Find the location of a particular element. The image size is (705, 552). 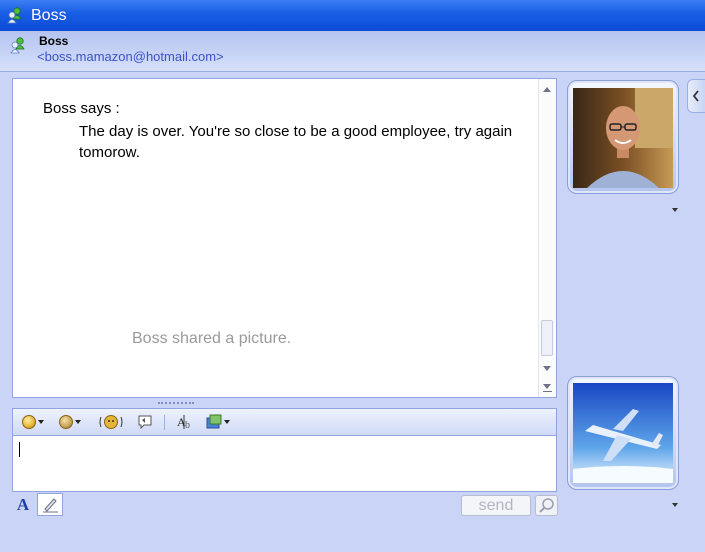

pencil-icon is located at coordinates (50, 505).